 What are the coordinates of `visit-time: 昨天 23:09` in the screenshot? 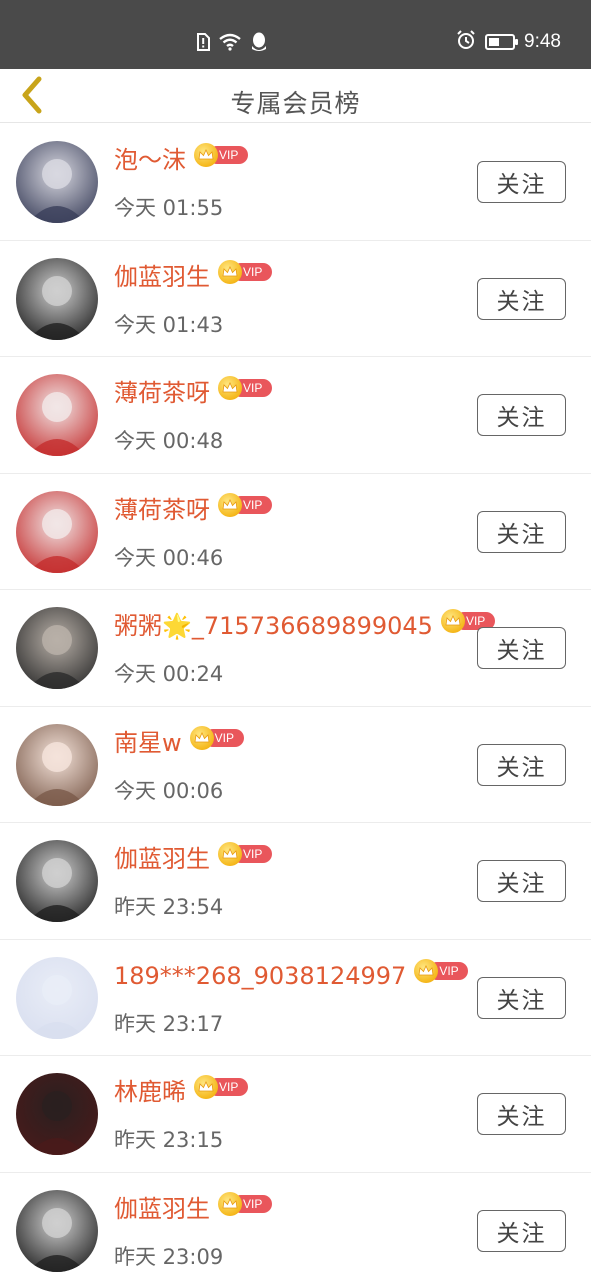 It's located at (169, 1256).